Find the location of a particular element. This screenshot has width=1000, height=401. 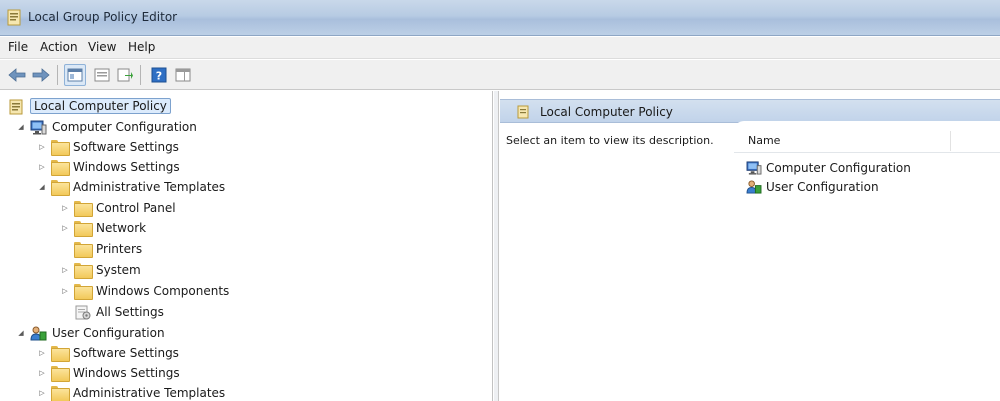

tree-item-windows-components: ▷ Windows Components is located at coordinates (144, 291).